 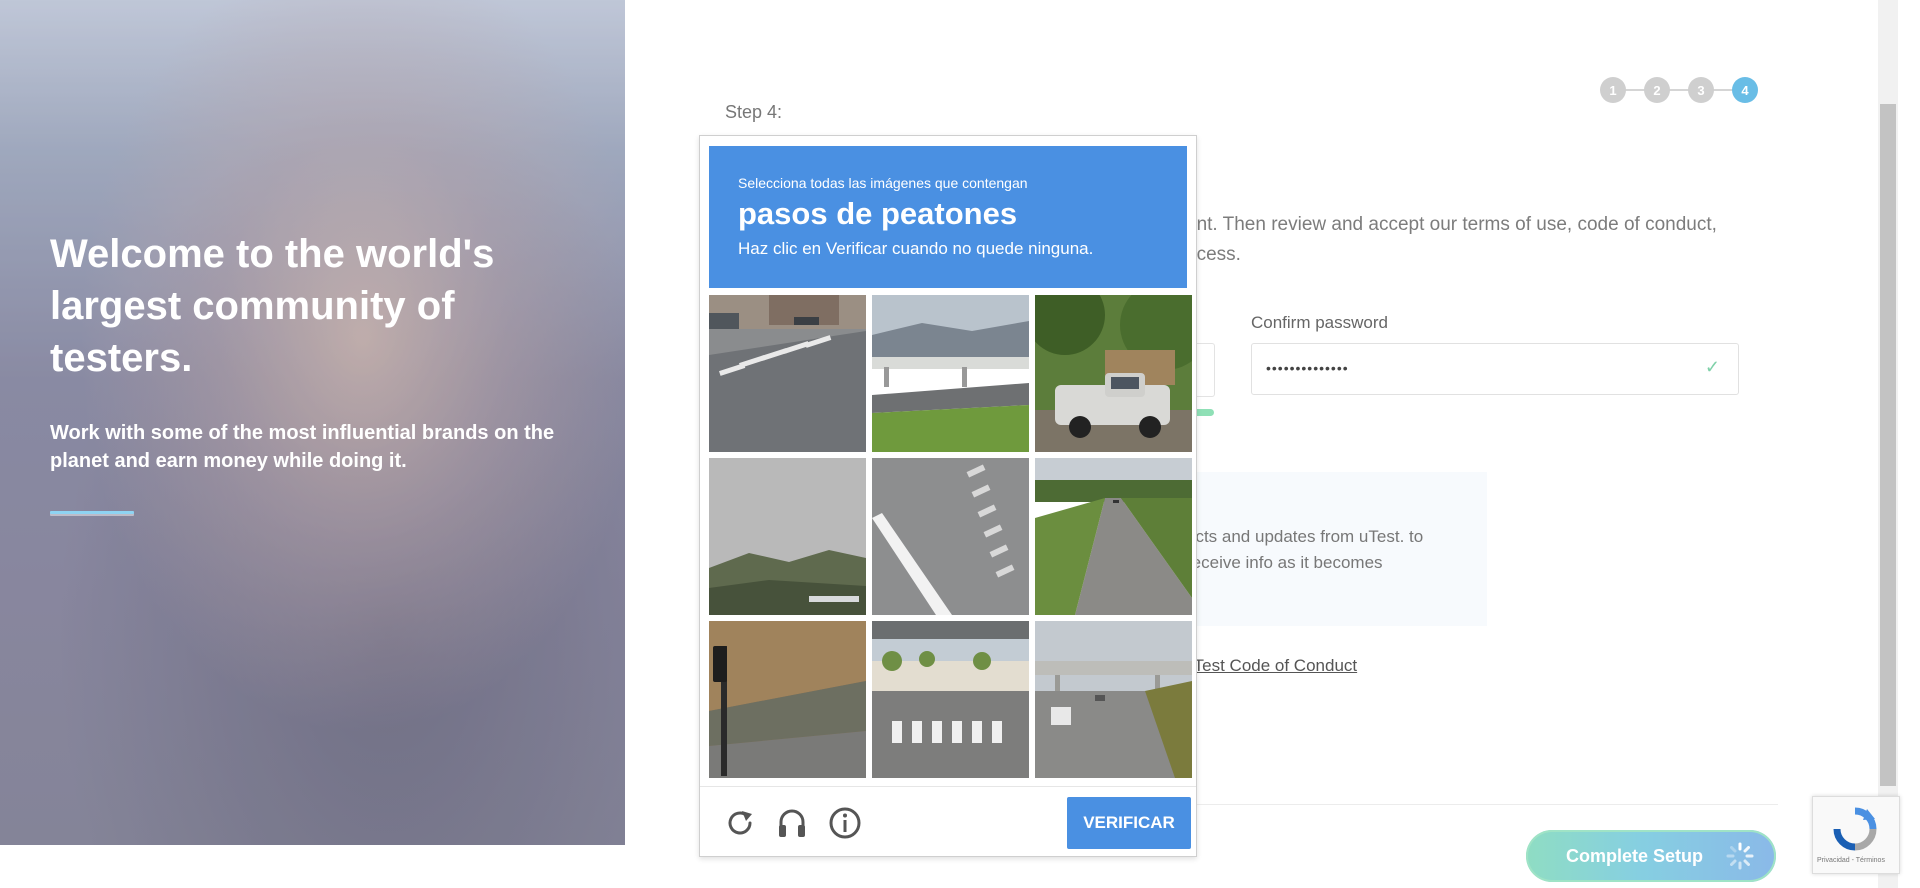 I want to click on stepper-line, so click(x=1680, y=90).